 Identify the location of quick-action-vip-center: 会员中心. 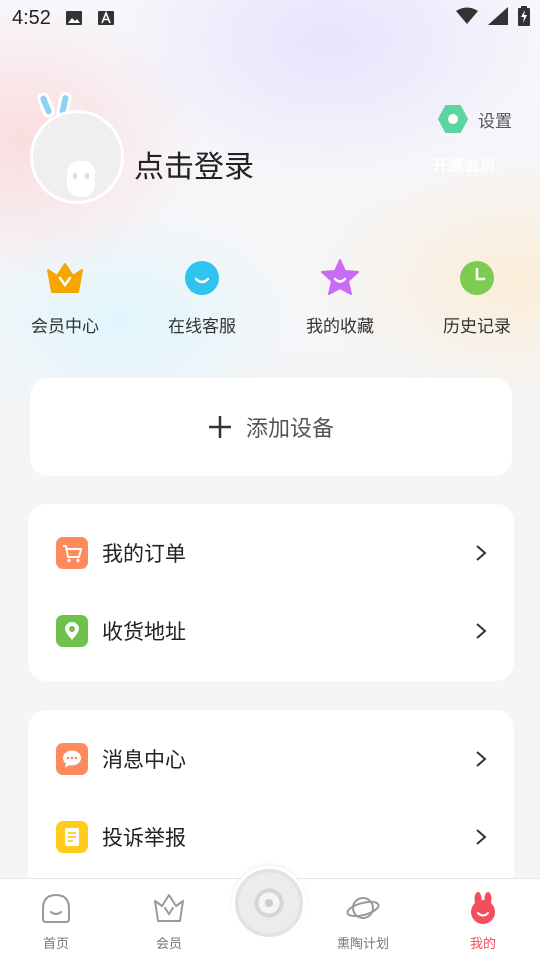
(65, 297).